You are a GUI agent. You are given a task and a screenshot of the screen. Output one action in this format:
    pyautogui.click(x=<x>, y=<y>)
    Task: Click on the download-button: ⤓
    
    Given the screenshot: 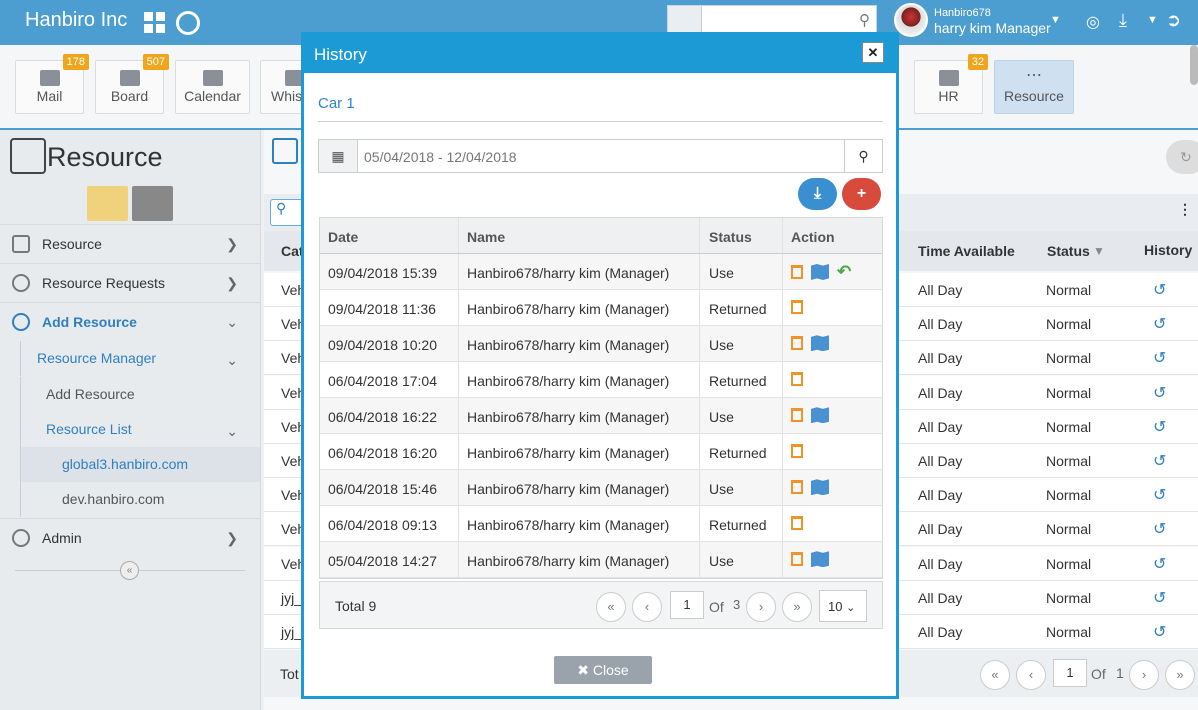 What is the action you would take?
    pyautogui.click(x=817, y=194)
    